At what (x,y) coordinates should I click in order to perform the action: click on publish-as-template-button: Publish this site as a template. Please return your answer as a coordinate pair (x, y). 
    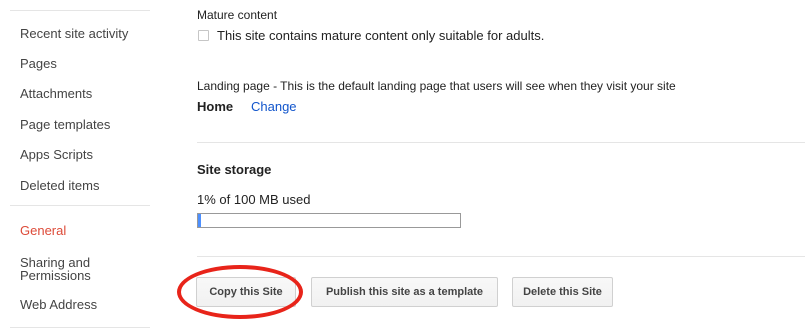
    Looking at the image, I should click on (404, 292).